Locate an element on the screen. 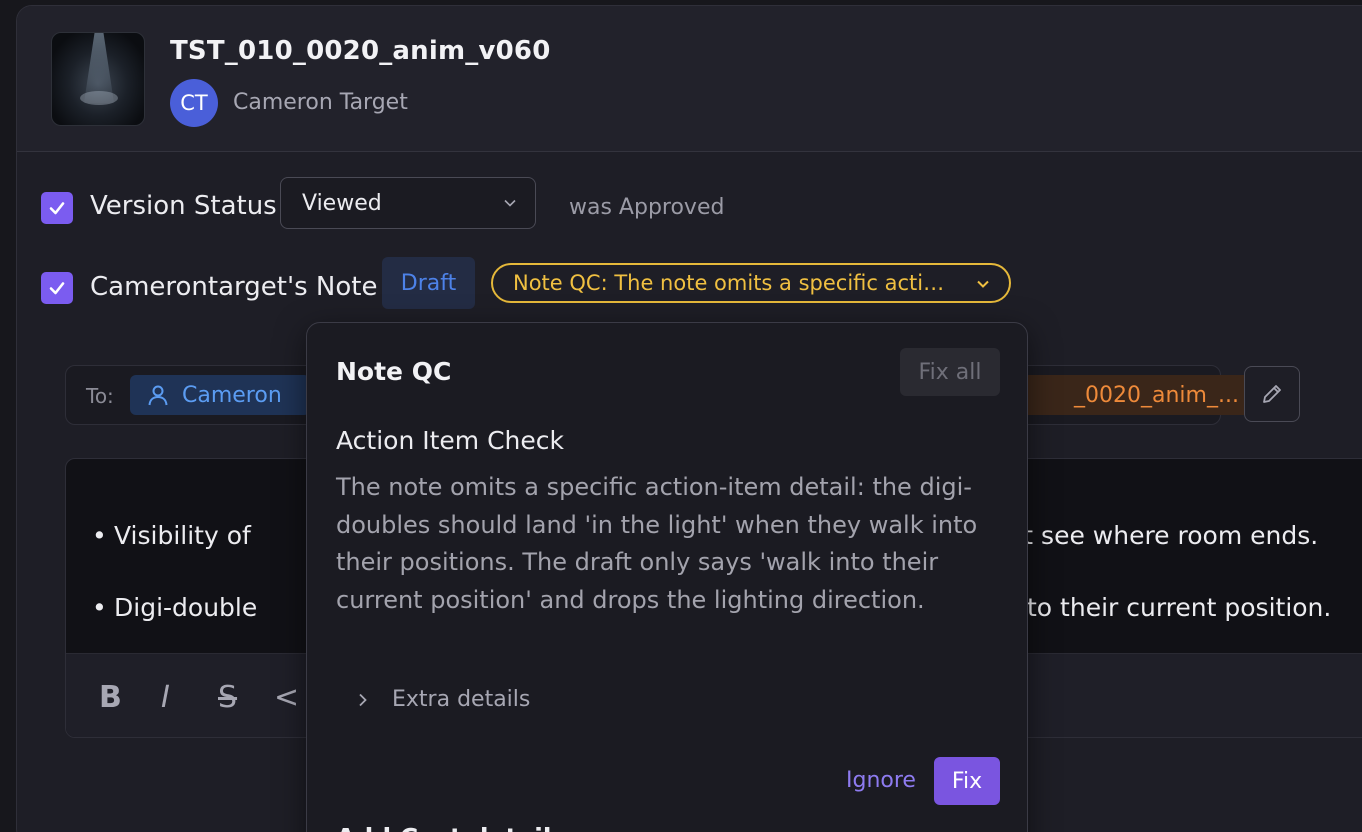 The image size is (1362, 832). version-thumbnail is located at coordinates (98, 79).